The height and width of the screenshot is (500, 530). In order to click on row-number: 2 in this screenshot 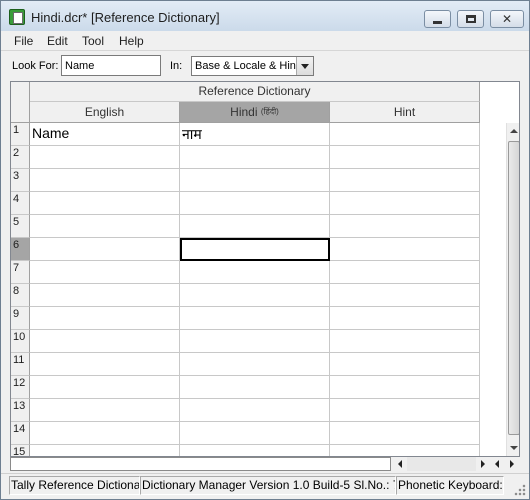, I will do `click(20, 157)`.